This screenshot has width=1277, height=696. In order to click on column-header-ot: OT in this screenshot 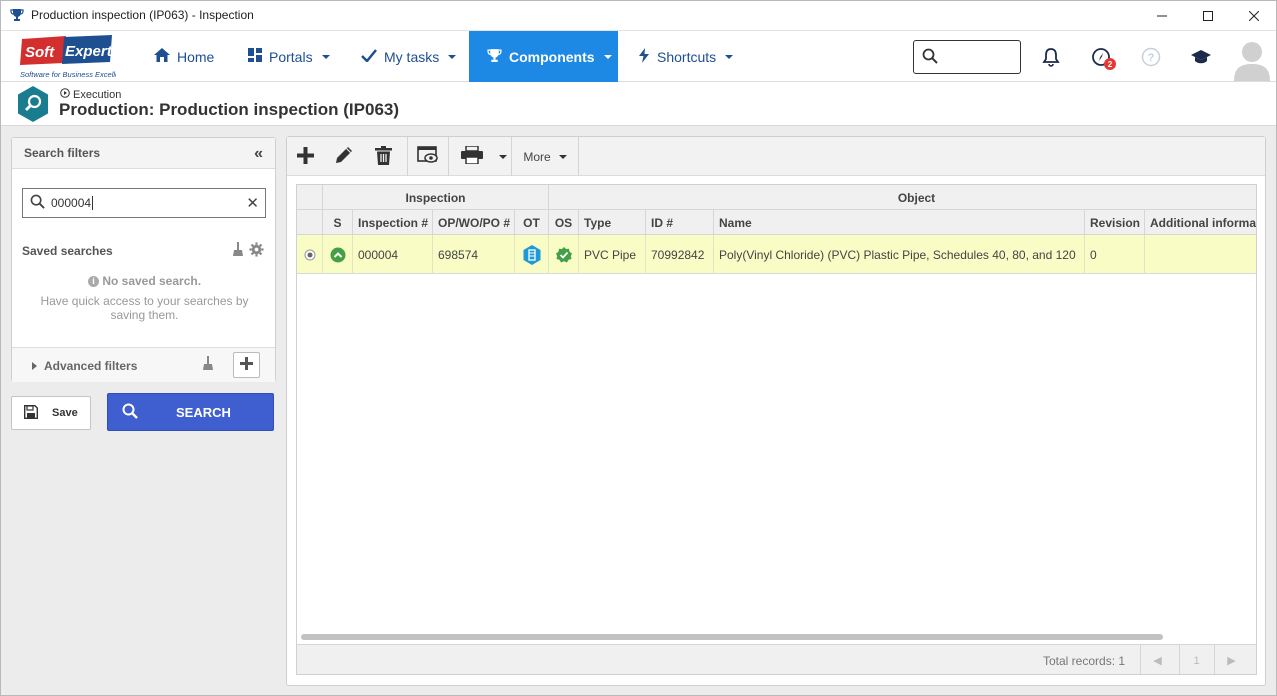, I will do `click(532, 222)`.